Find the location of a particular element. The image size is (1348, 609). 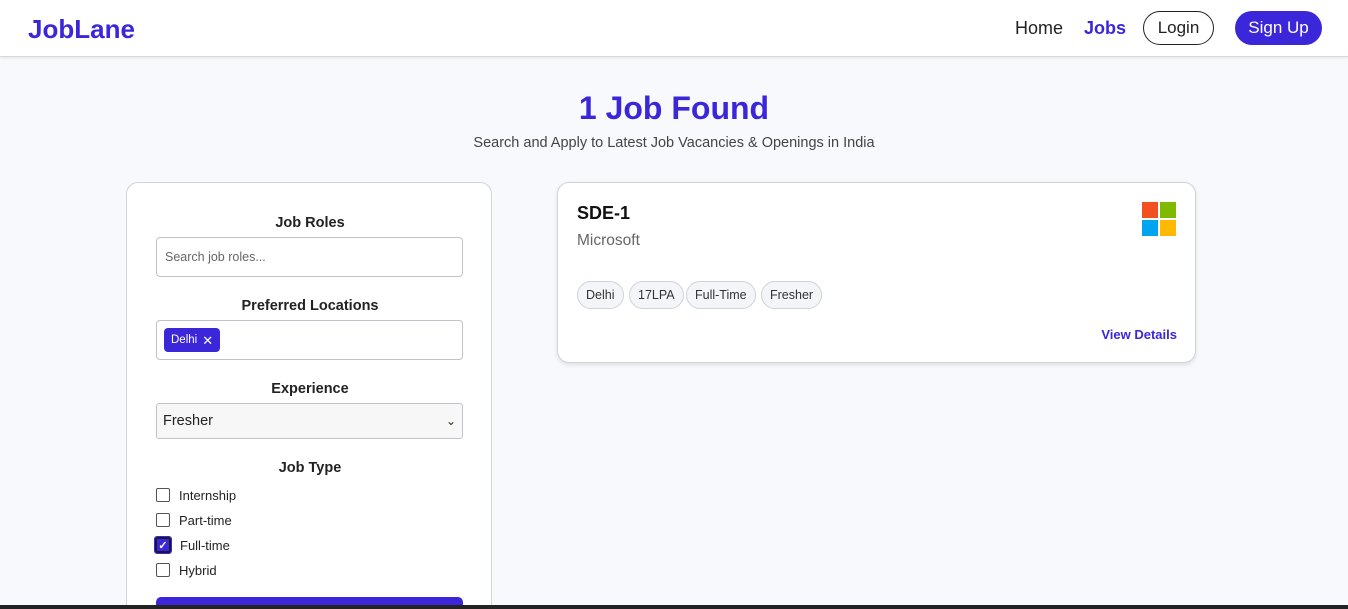

experience-select: Fresher ⌄ is located at coordinates (309, 421).